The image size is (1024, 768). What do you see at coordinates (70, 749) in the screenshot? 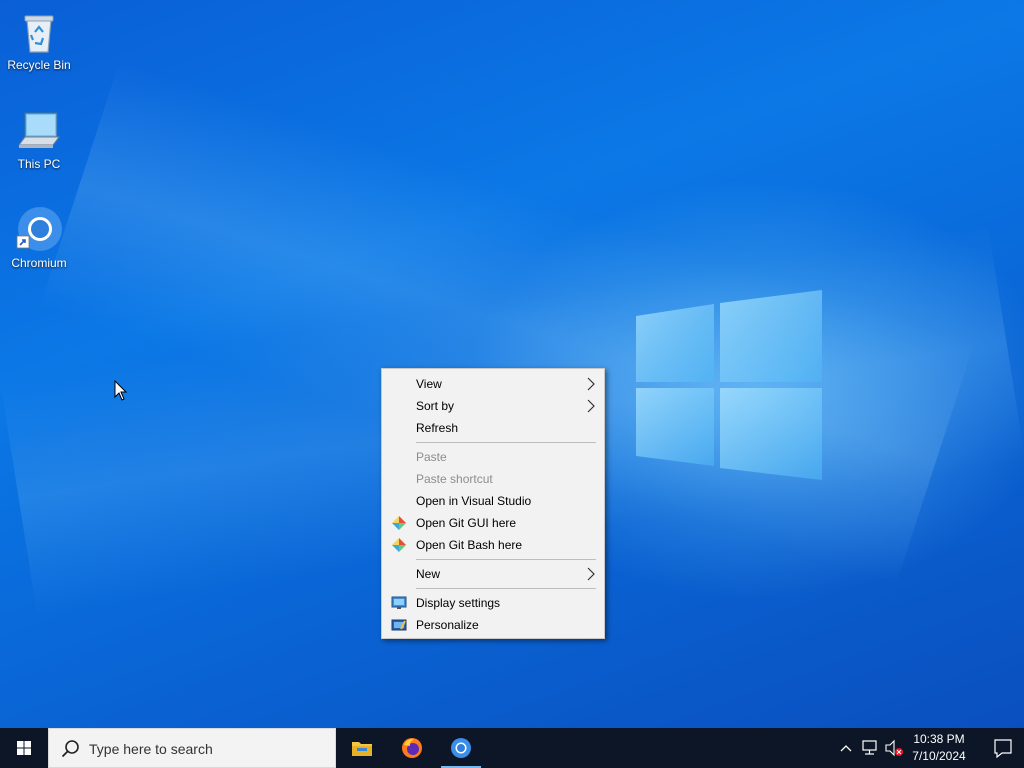
I see `search-icon` at bounding box center [70, 749].